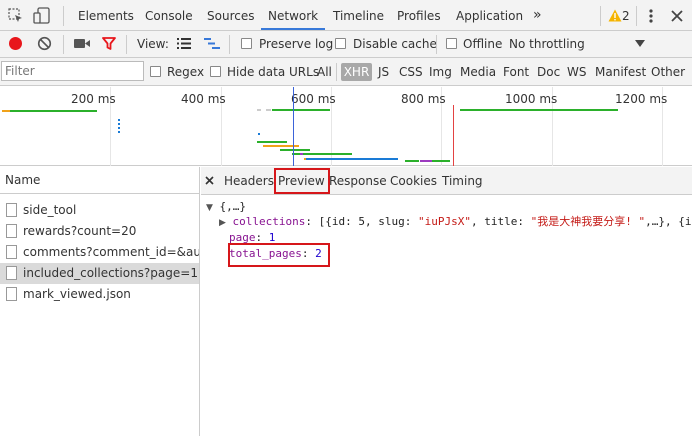 This screenshot has width=692, height=436. I want to click on more-tabs-button: », so click(537, 15).